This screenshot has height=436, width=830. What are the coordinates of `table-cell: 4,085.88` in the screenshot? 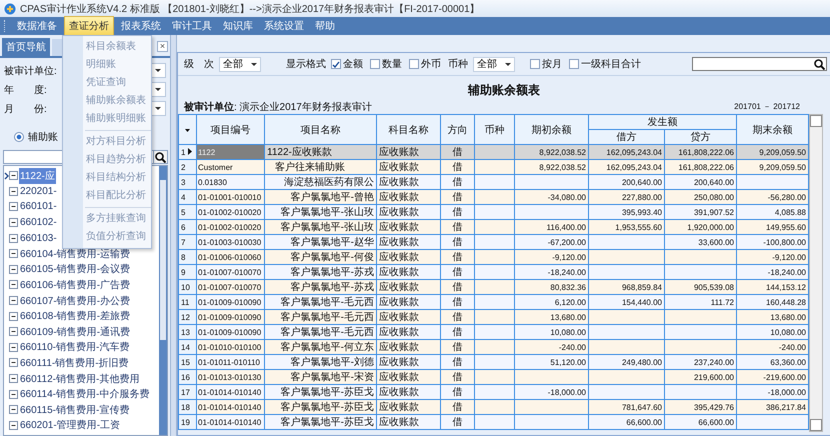 It's located at (772, 212).